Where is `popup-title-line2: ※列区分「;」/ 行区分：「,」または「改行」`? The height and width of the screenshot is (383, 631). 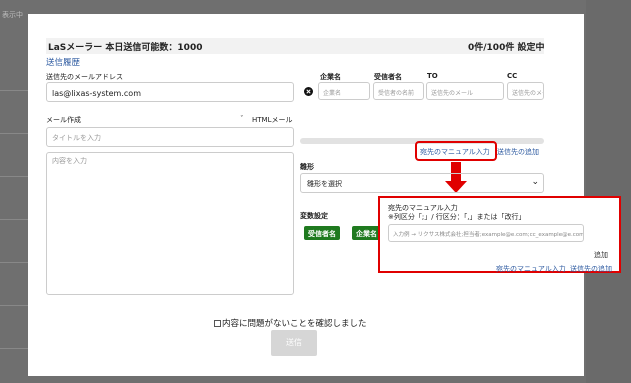
popup-title-line2: ※列区分「;」/ 行区分：「,」または「改行」 is located at coordinates (457, 217).